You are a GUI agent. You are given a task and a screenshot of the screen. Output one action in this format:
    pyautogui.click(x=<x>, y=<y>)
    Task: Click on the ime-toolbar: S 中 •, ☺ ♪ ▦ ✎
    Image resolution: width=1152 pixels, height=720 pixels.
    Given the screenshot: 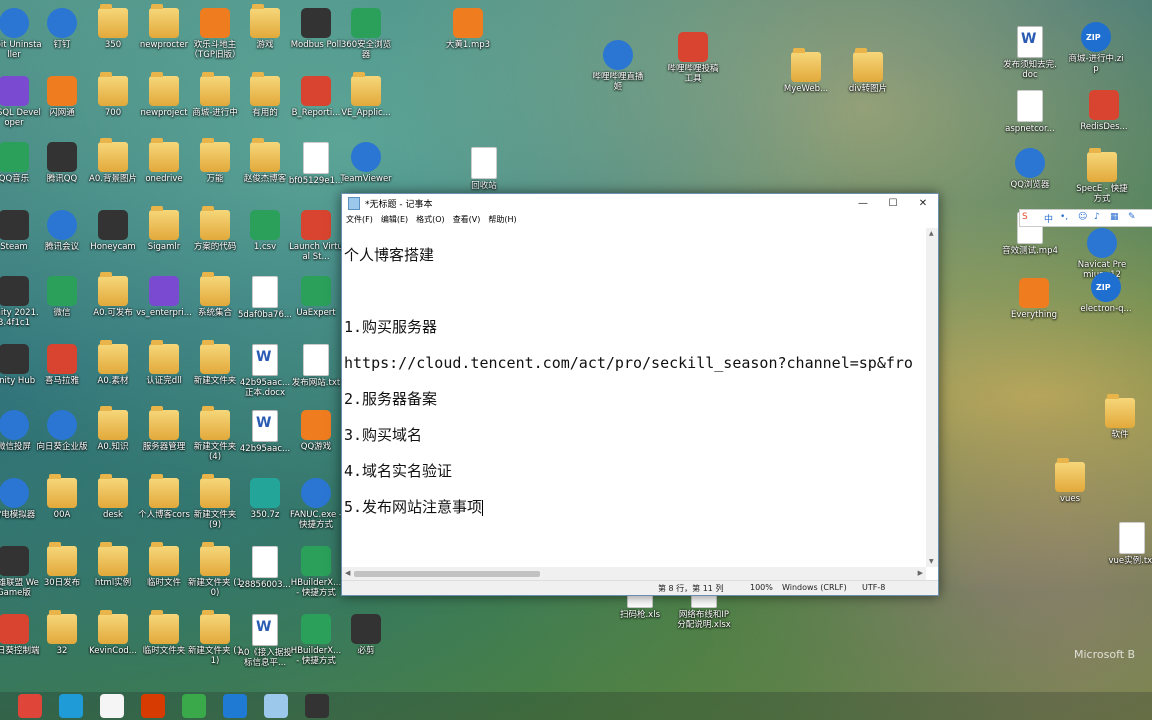 What is the action you would take?
    pyautogui.click(x=1085, y=218)
    